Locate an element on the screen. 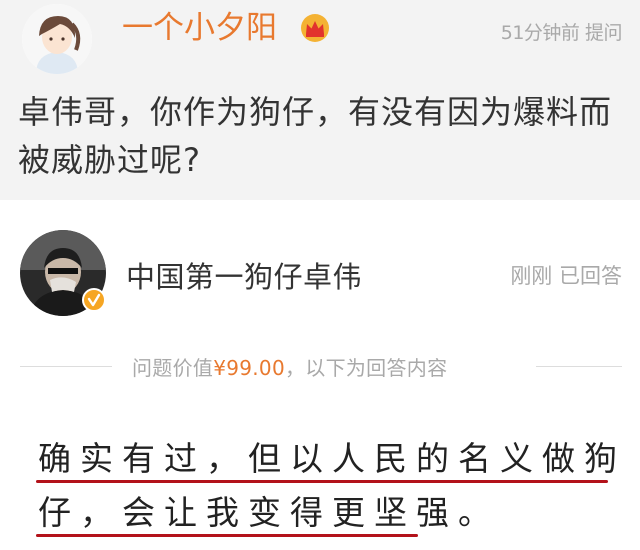 Image resolution: width=640 pixels, height=550 pixels. question-meta: 51分钟前 提问 is located at coordinates (561, 31).